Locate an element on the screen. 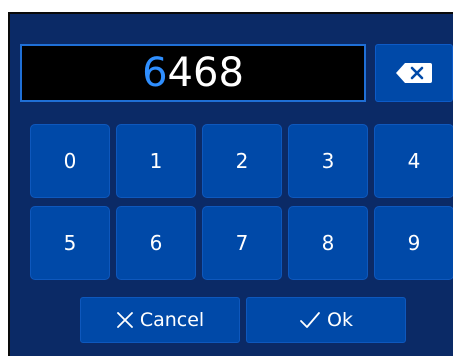 The image size is (453, 356). key-9-label: 9 is located at coordinates (414, 243).